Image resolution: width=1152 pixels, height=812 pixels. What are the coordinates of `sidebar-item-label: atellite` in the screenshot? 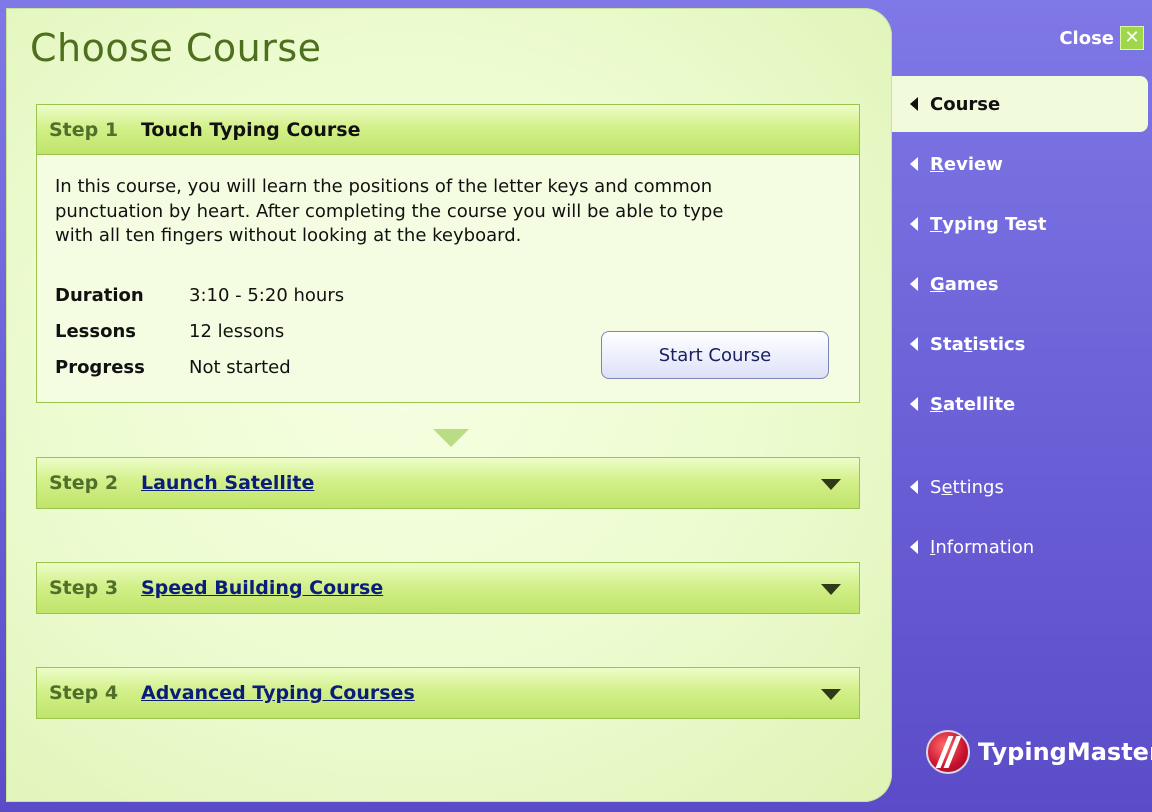 It's located at (979, 404).